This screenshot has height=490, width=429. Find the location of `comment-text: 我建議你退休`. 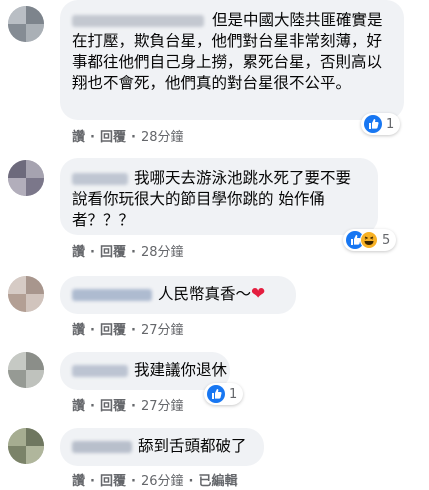

comment-text: 我建議你退休 is located at coordinates (181, 370).